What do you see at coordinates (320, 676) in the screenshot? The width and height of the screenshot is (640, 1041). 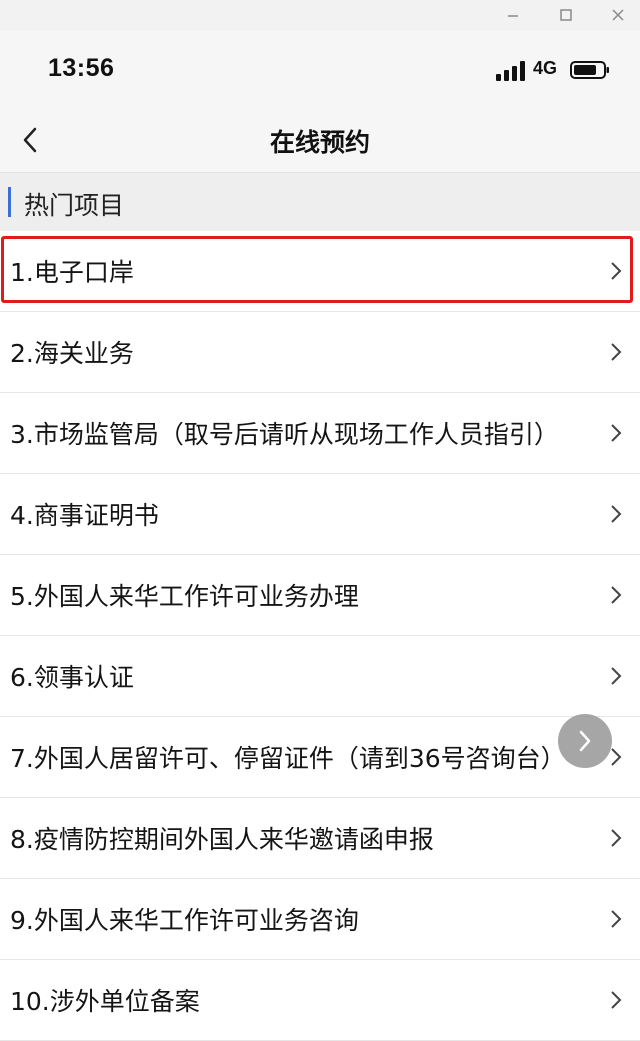 I see `list-item: 6.领事认证` at bounding box center [320, 676].